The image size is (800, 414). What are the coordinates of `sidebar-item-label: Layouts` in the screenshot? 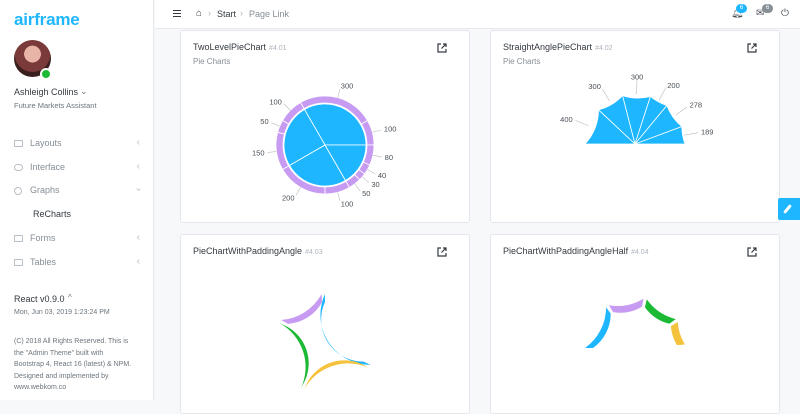 It's located at (46, 143).